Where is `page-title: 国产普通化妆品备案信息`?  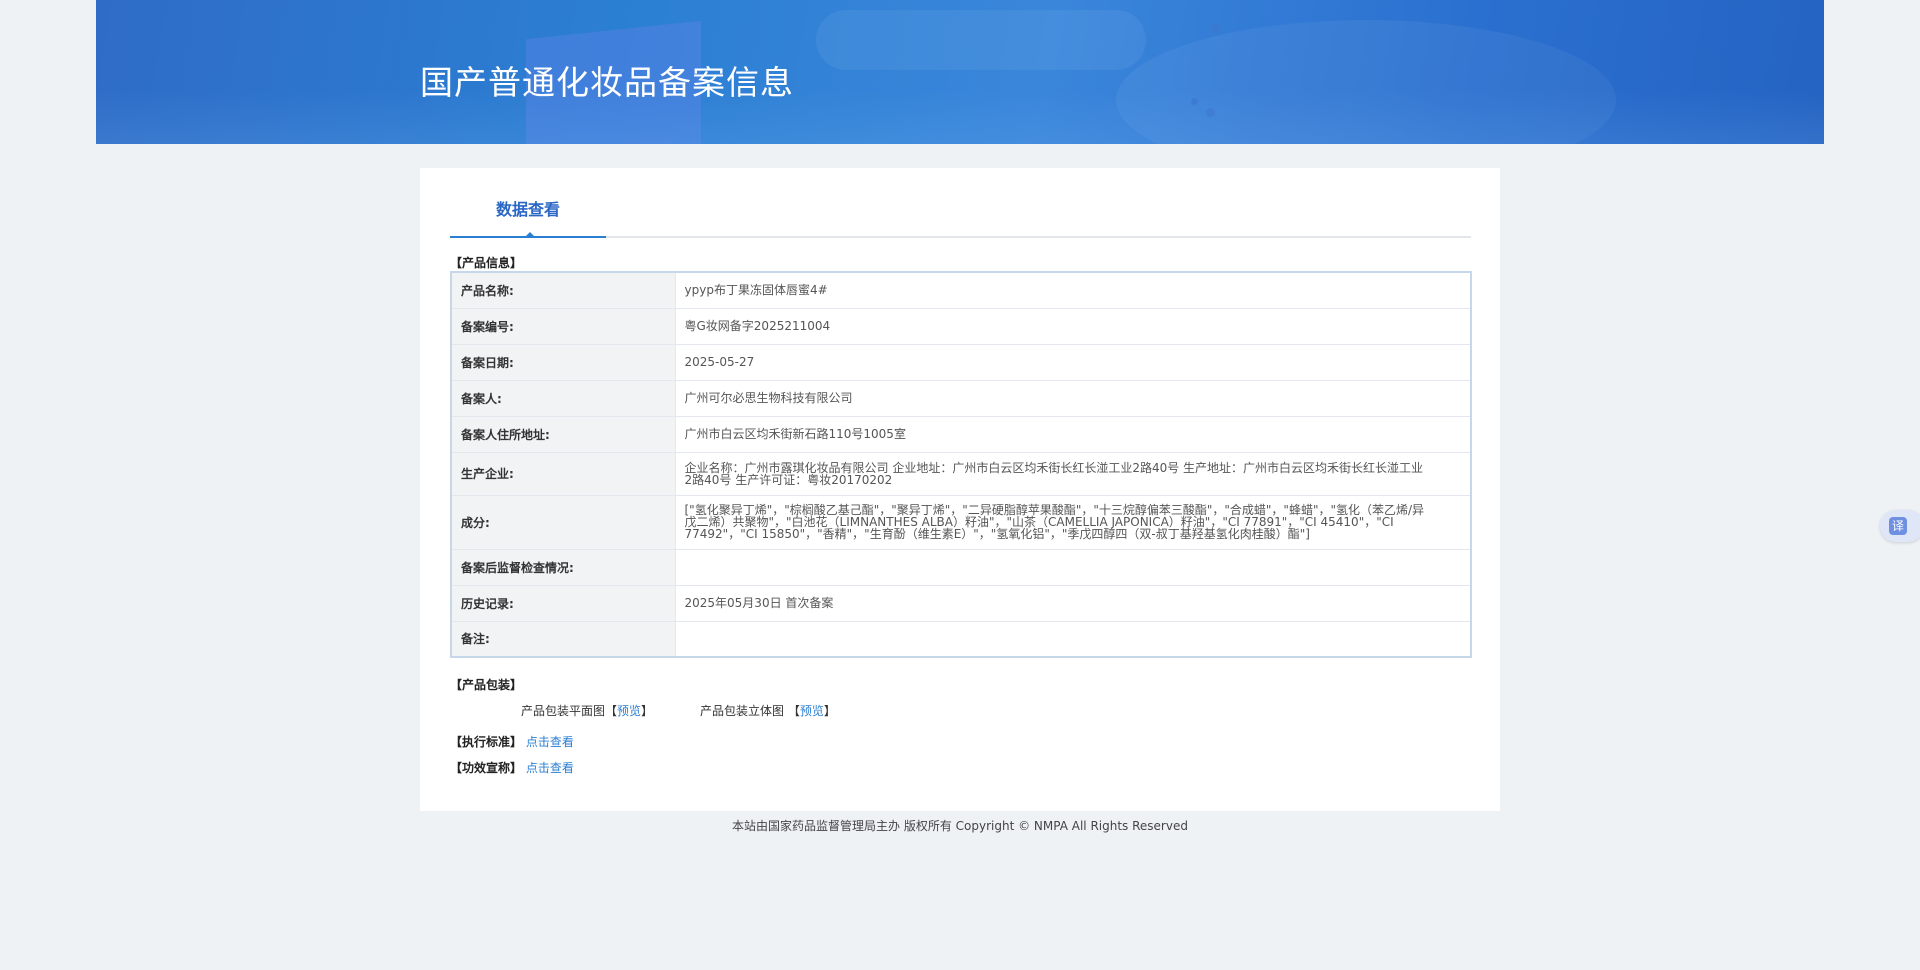
page-title: 国产普通化妆品备案信息 is located at coordinates (607, 82).